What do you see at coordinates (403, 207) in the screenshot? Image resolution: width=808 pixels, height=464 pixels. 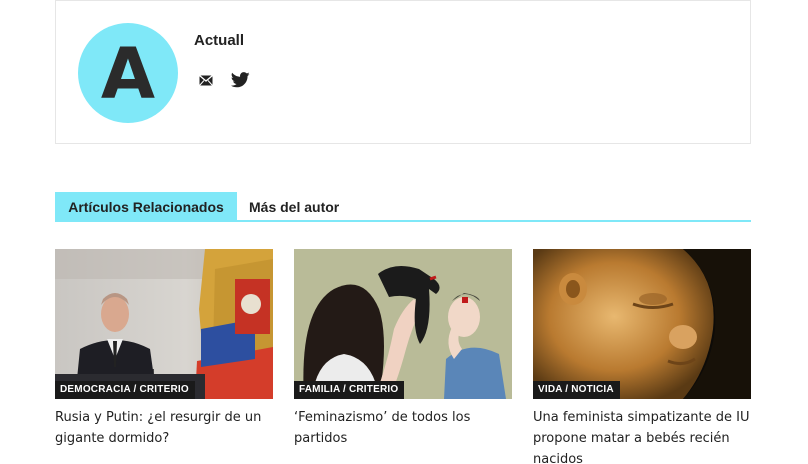 I see `article-tabs: Artículos Relacionados Más del autor` at bounding box center [403, 207].